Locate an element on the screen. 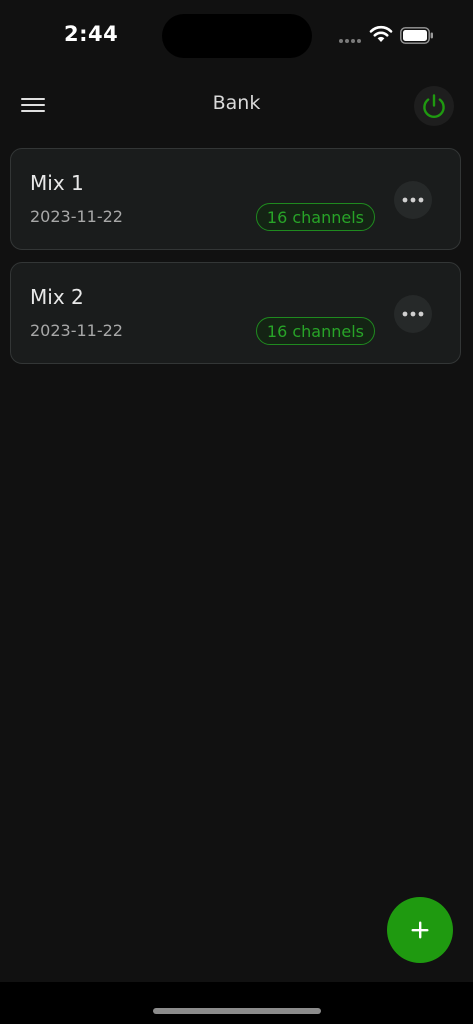 Image resolution: width=473 pixels, height=1024 pixels. mix-name: Mix 2 is located at coordinates (57, 297).